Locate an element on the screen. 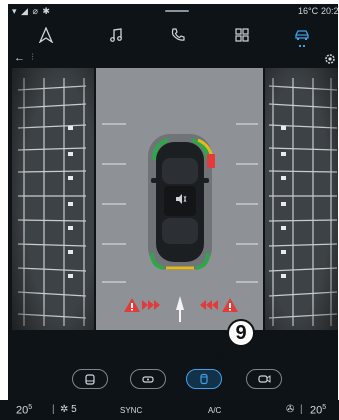 This screenshot has height=420, width=339. nav-item-apps is located at coordinates (242, 35).